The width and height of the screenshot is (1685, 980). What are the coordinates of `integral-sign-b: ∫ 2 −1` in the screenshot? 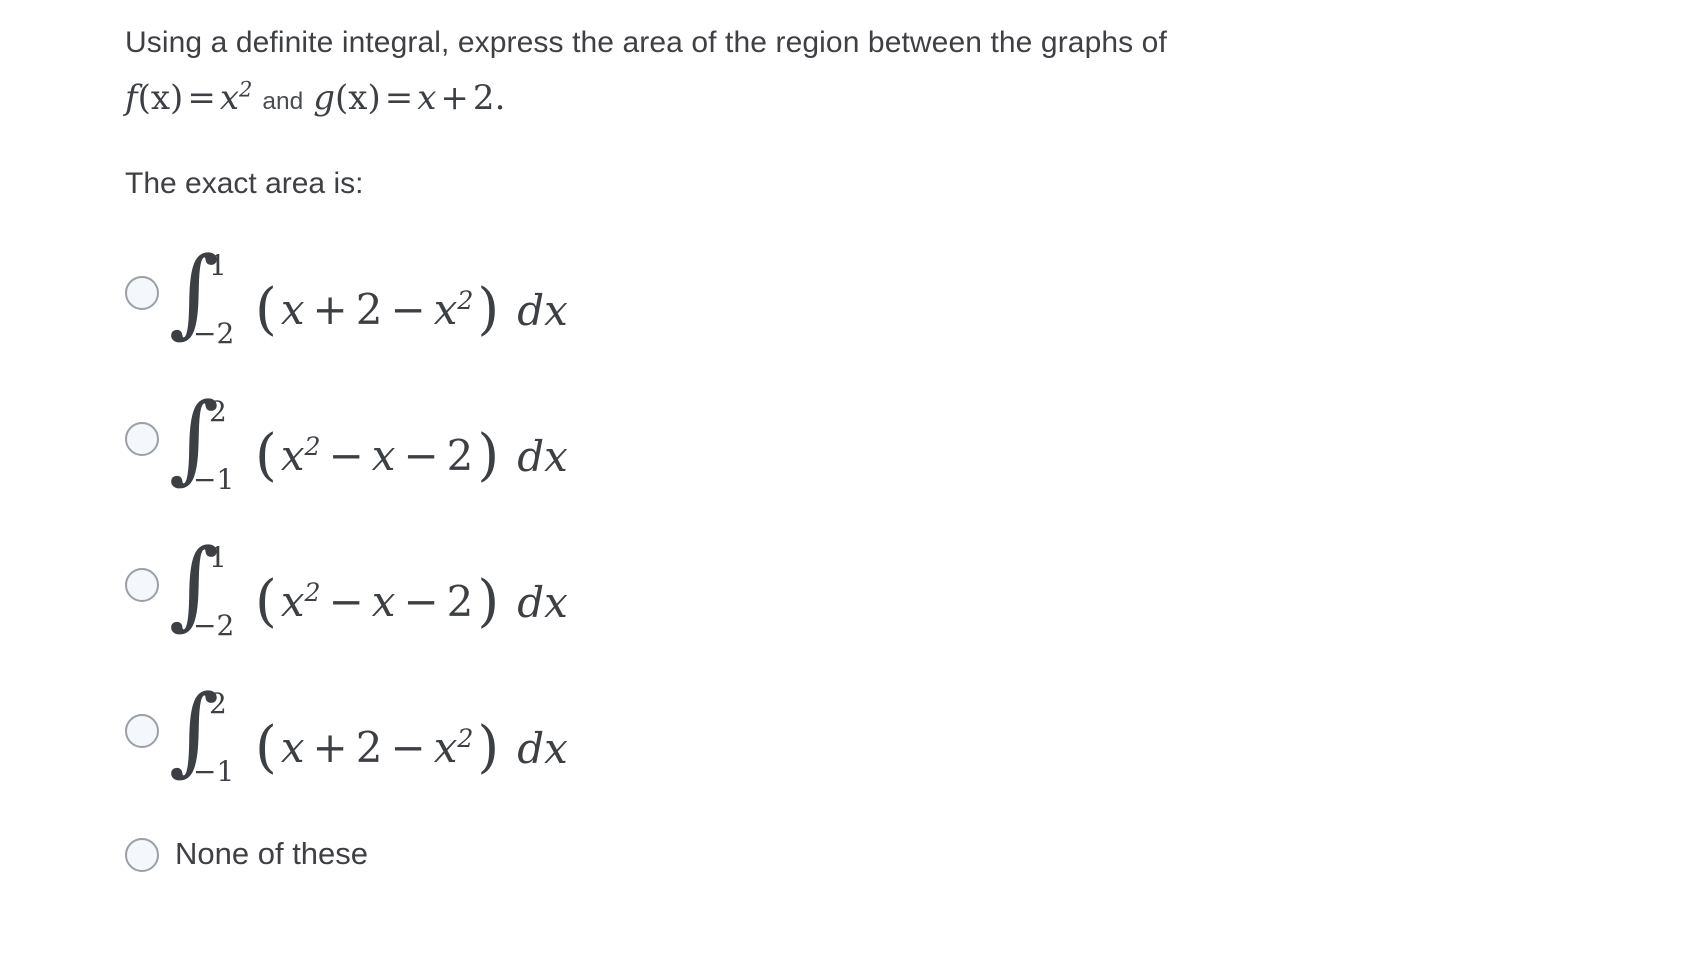 It's located at (202, 439).